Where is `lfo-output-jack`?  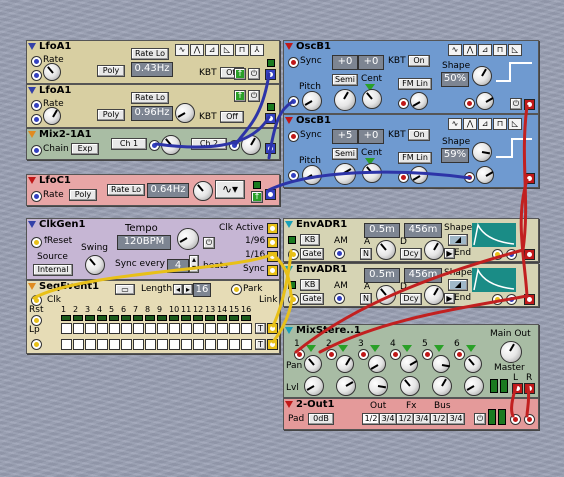 lfo-output-jack is located at coordinates (270, 118).